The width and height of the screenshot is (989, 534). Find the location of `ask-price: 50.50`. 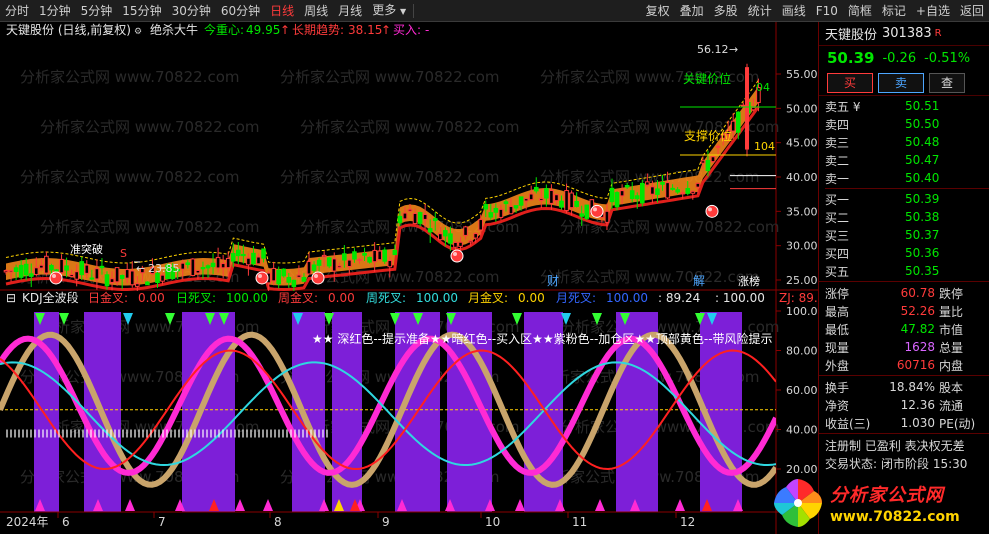

ask-price: 50.50 is located at coordinates (922, 124).